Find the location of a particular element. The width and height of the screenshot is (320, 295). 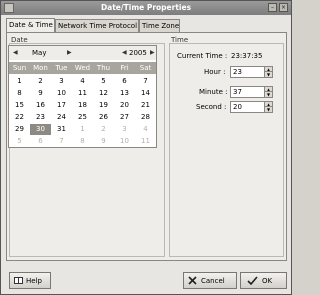

calendar-day: 13 is located at coordinates (124, 93).